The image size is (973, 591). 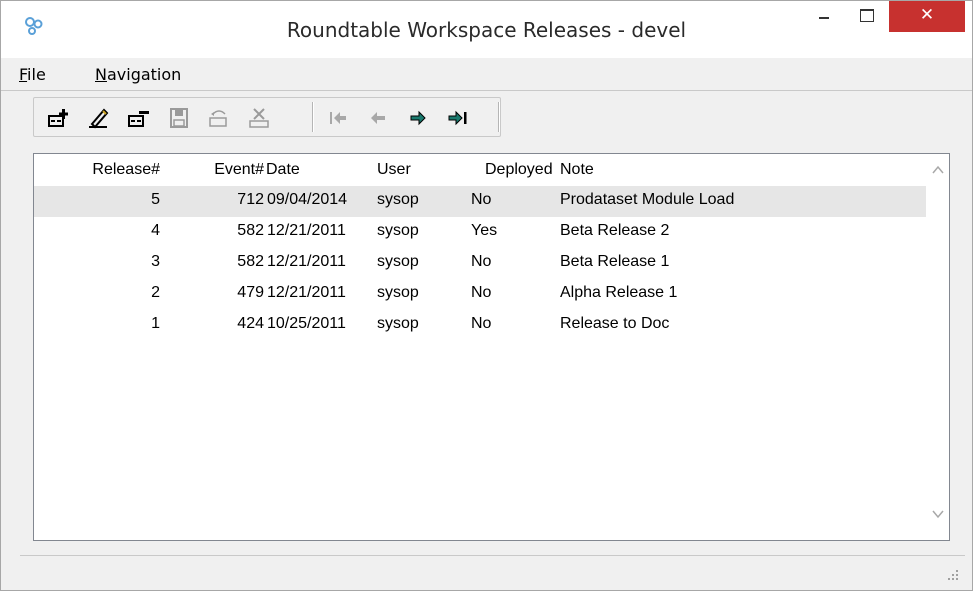 What do you see at coordinates (99, 118) in the screenshot?
I see `edit-release-icon` at bounding box center [99, 118].